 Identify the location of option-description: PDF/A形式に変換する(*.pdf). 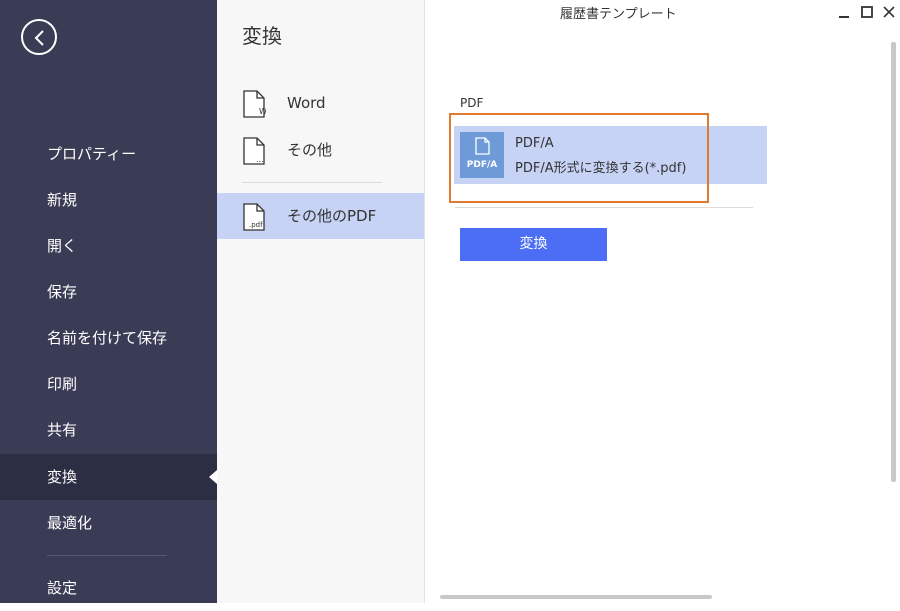
(601, 168).